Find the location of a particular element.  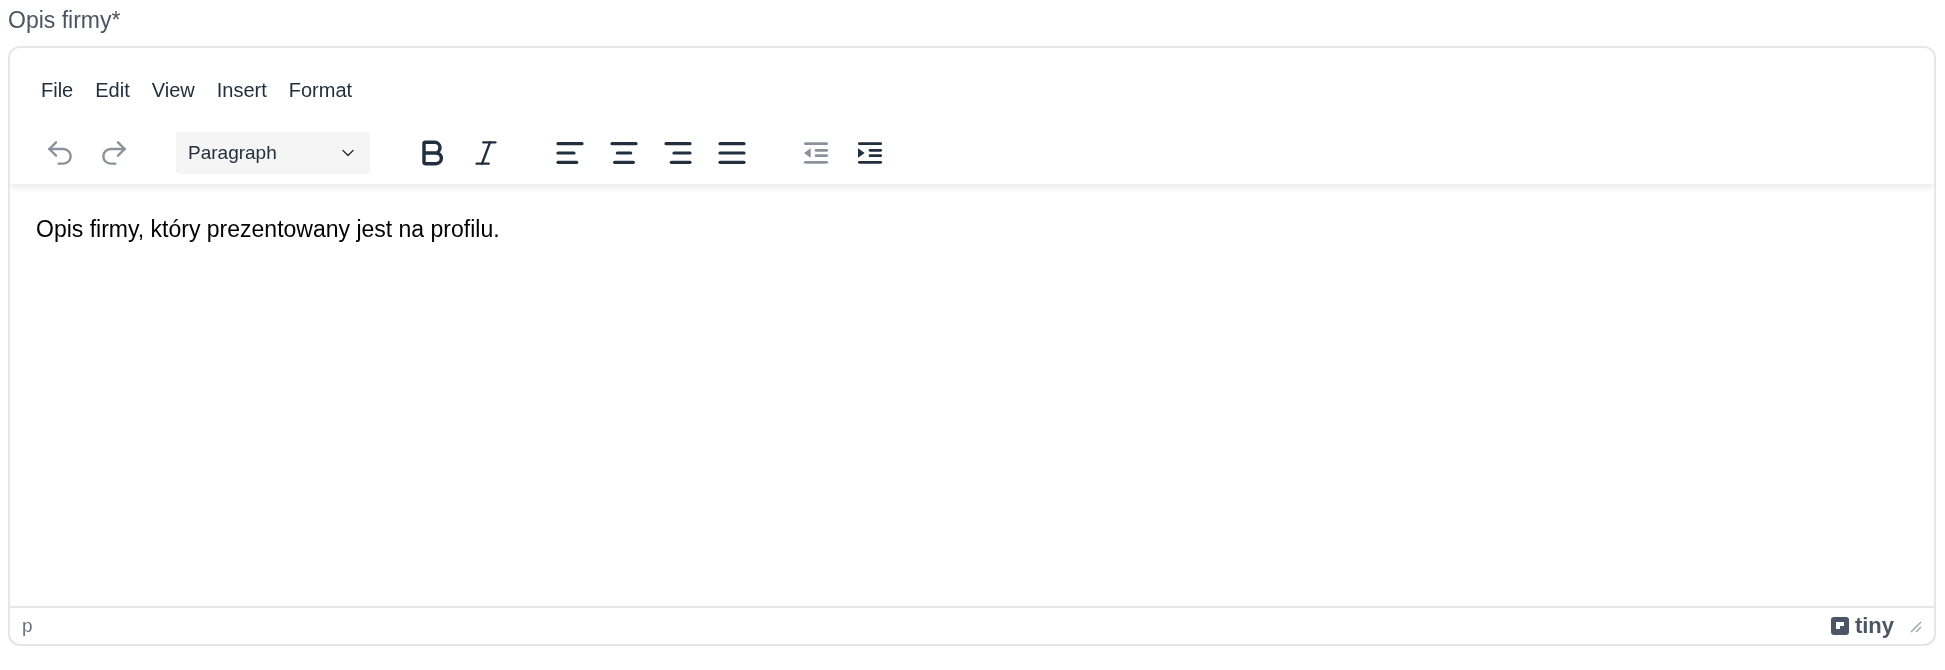

element-path: p is located at coordinates (27, 626).